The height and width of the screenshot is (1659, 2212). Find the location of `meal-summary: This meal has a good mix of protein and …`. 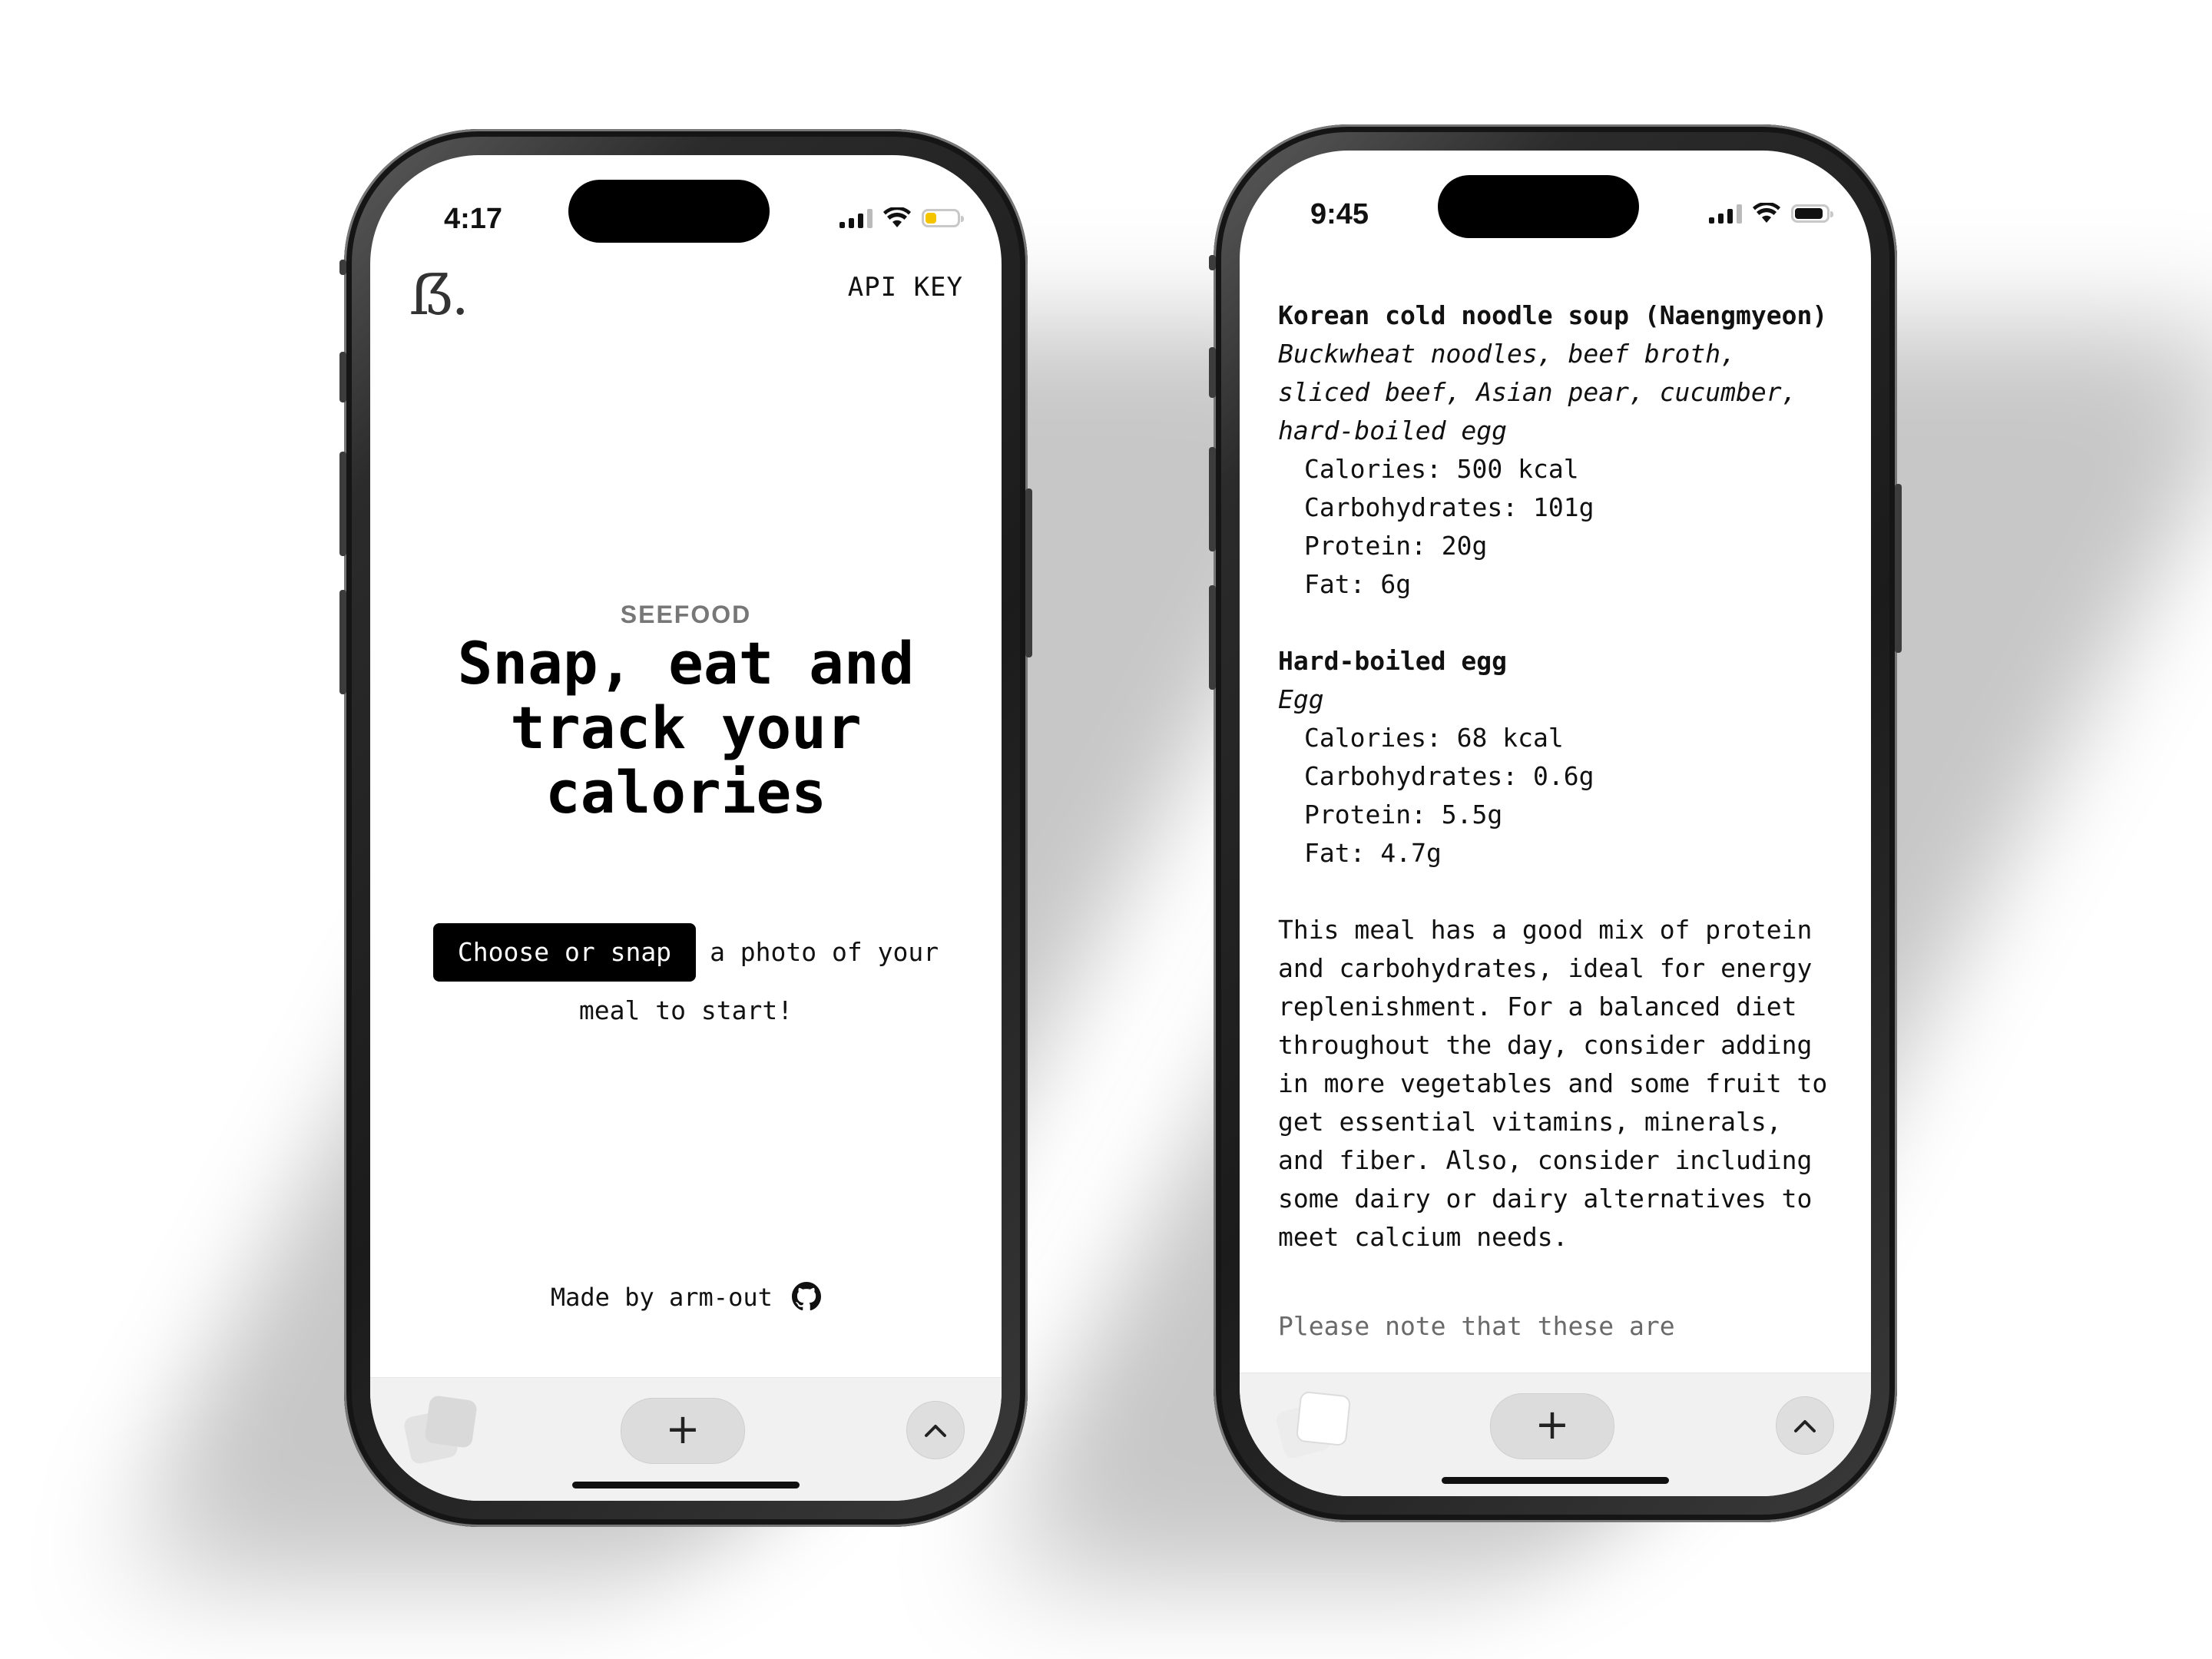

meal-summary: This meal has a good mix of protein and … is located at coordinates (1553, 1084).